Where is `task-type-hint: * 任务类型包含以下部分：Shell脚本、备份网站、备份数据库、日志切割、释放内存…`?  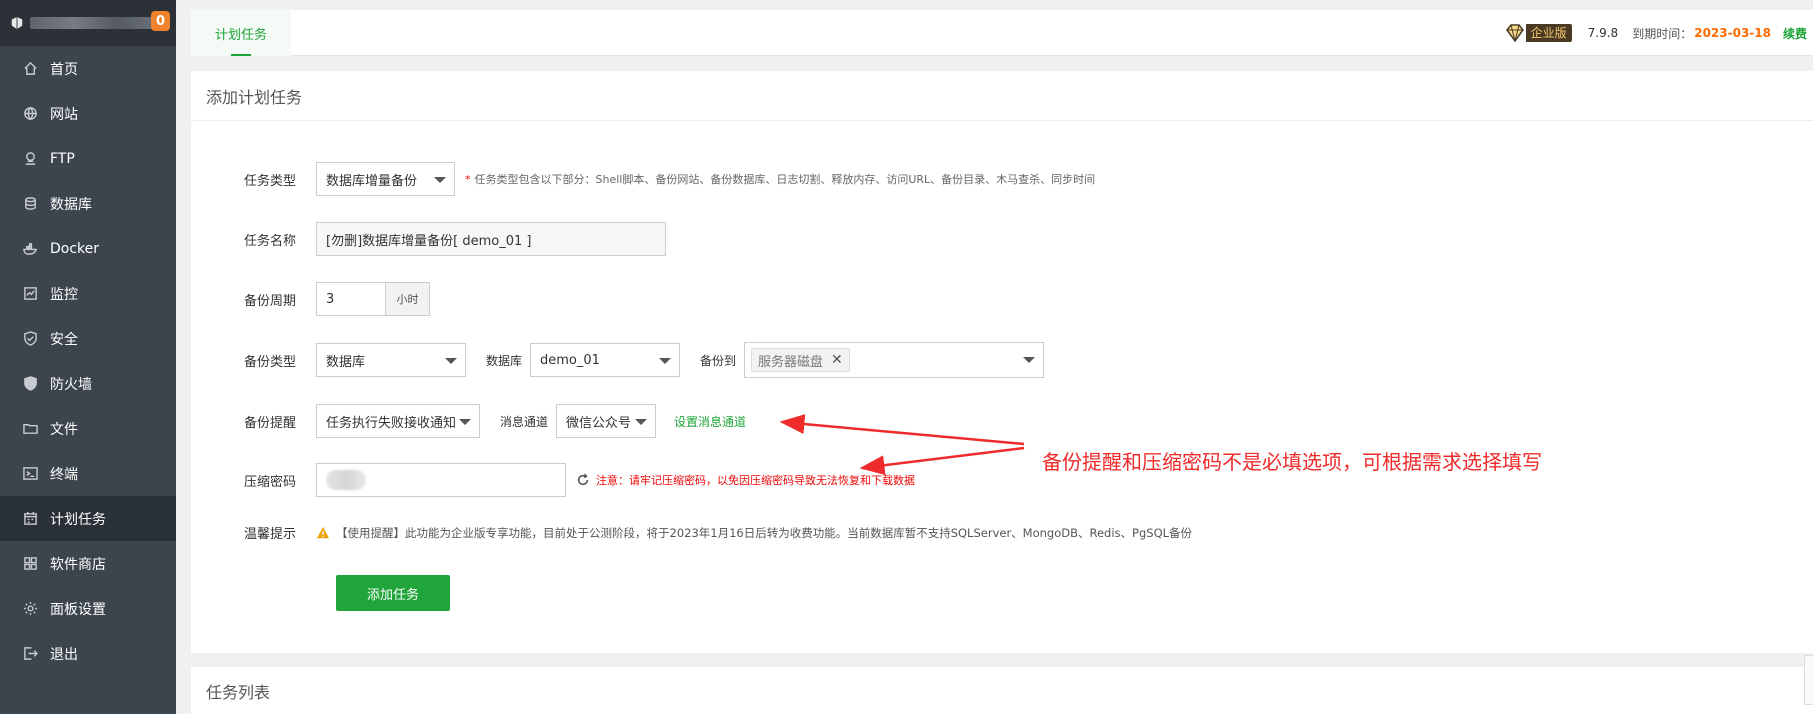
task-type-hint: * 任务类型包含以下部分：Shell脚本、备份网站、备份数据库、日志切割、释放内存… is located at coordinates (780, 179).